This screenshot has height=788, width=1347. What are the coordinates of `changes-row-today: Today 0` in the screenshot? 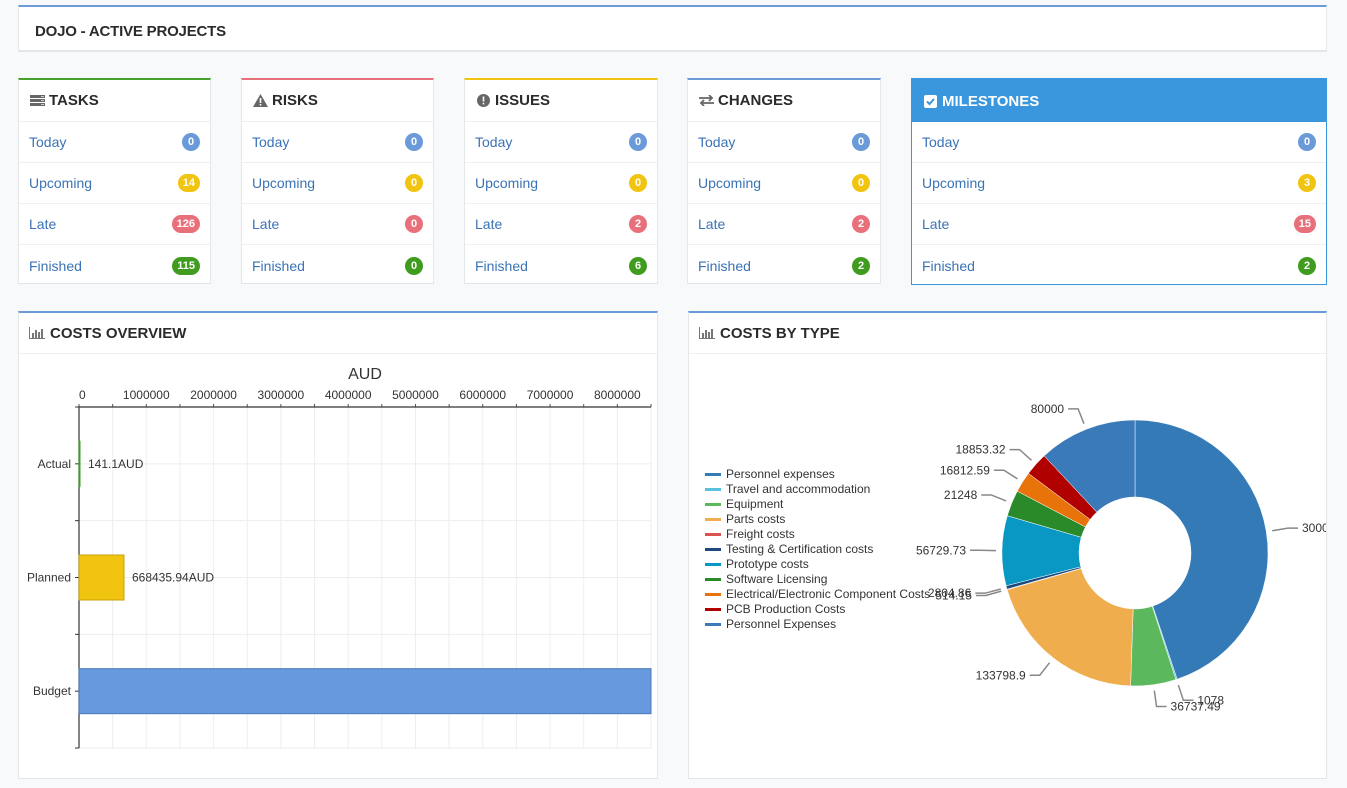 It's located at (784, 142).